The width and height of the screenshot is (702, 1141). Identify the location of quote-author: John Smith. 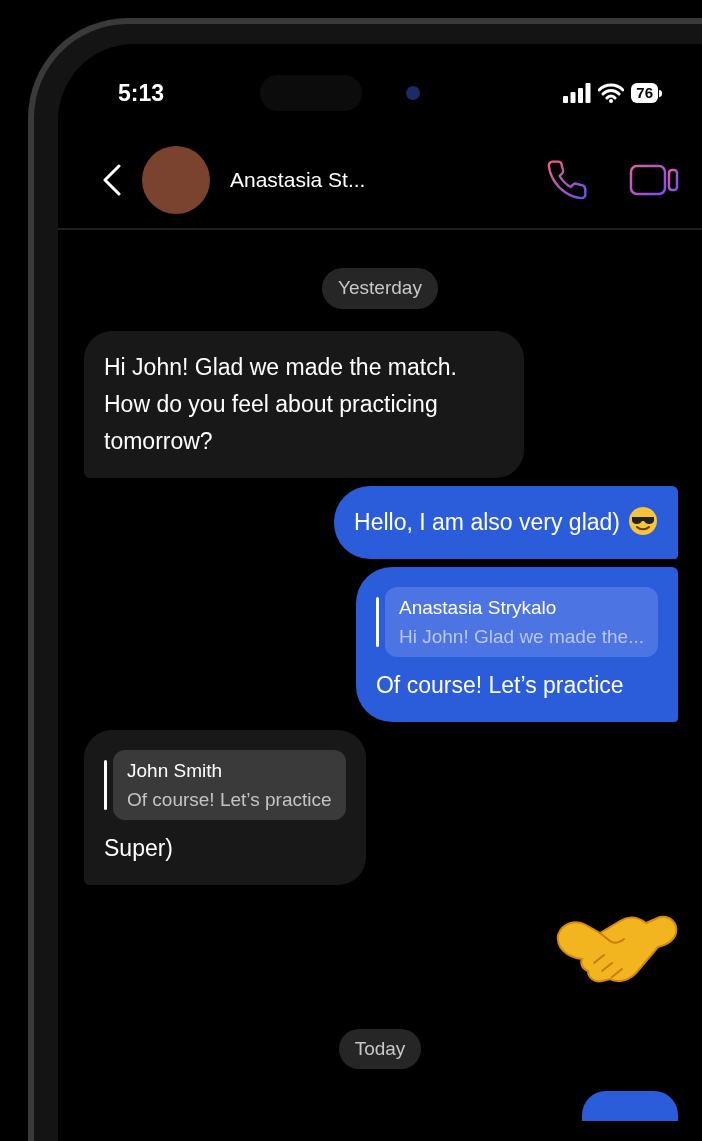
(175, 770).